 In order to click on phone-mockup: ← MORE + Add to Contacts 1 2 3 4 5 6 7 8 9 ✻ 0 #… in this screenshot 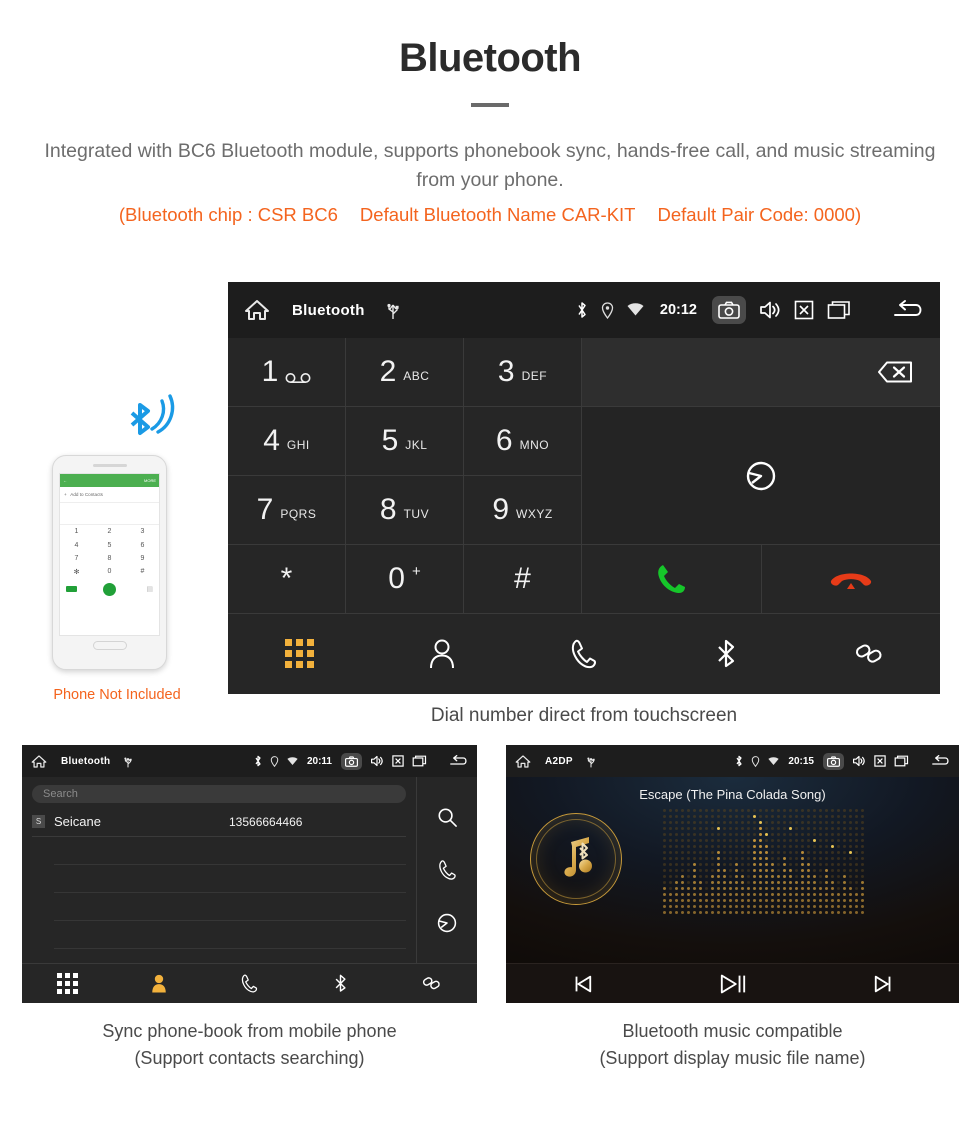, I will do `click(116, 548)`.